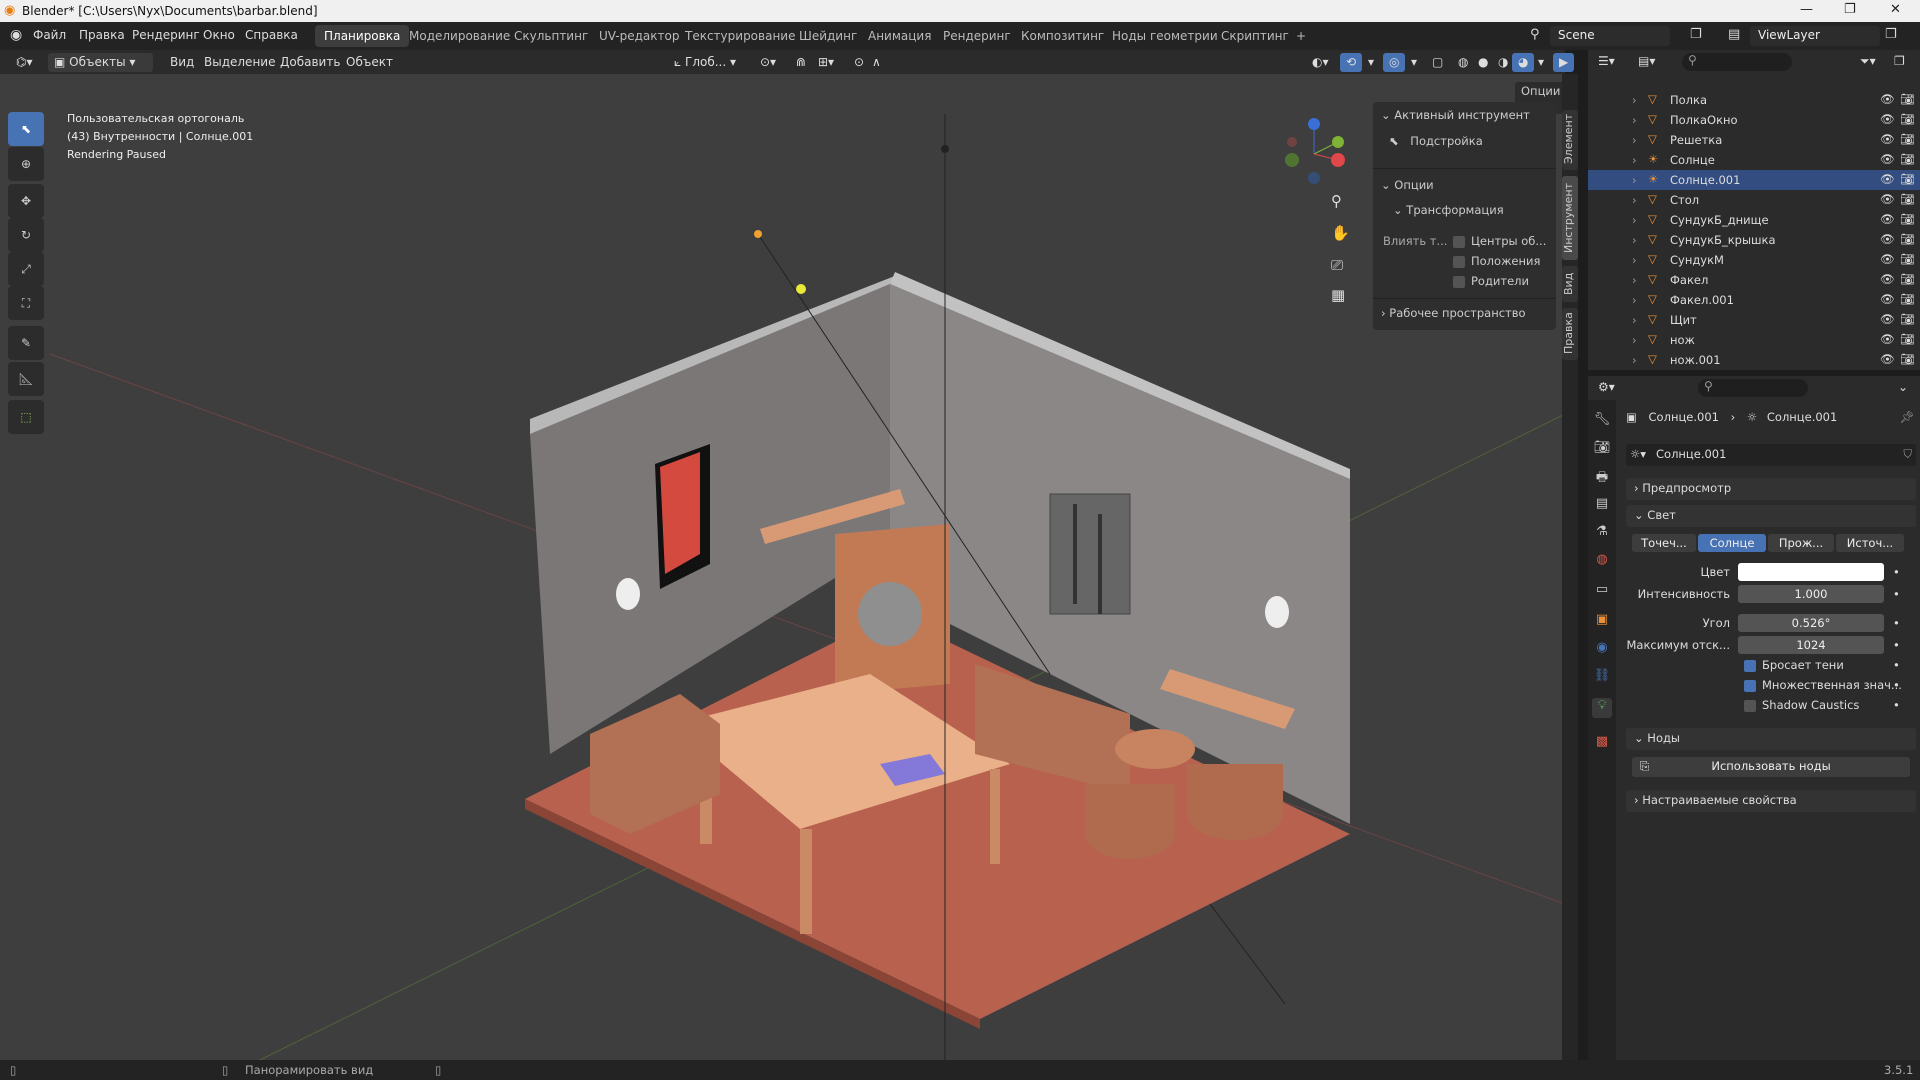  I want to click on outliner-search-input: ⚲, so click(1737, 62).